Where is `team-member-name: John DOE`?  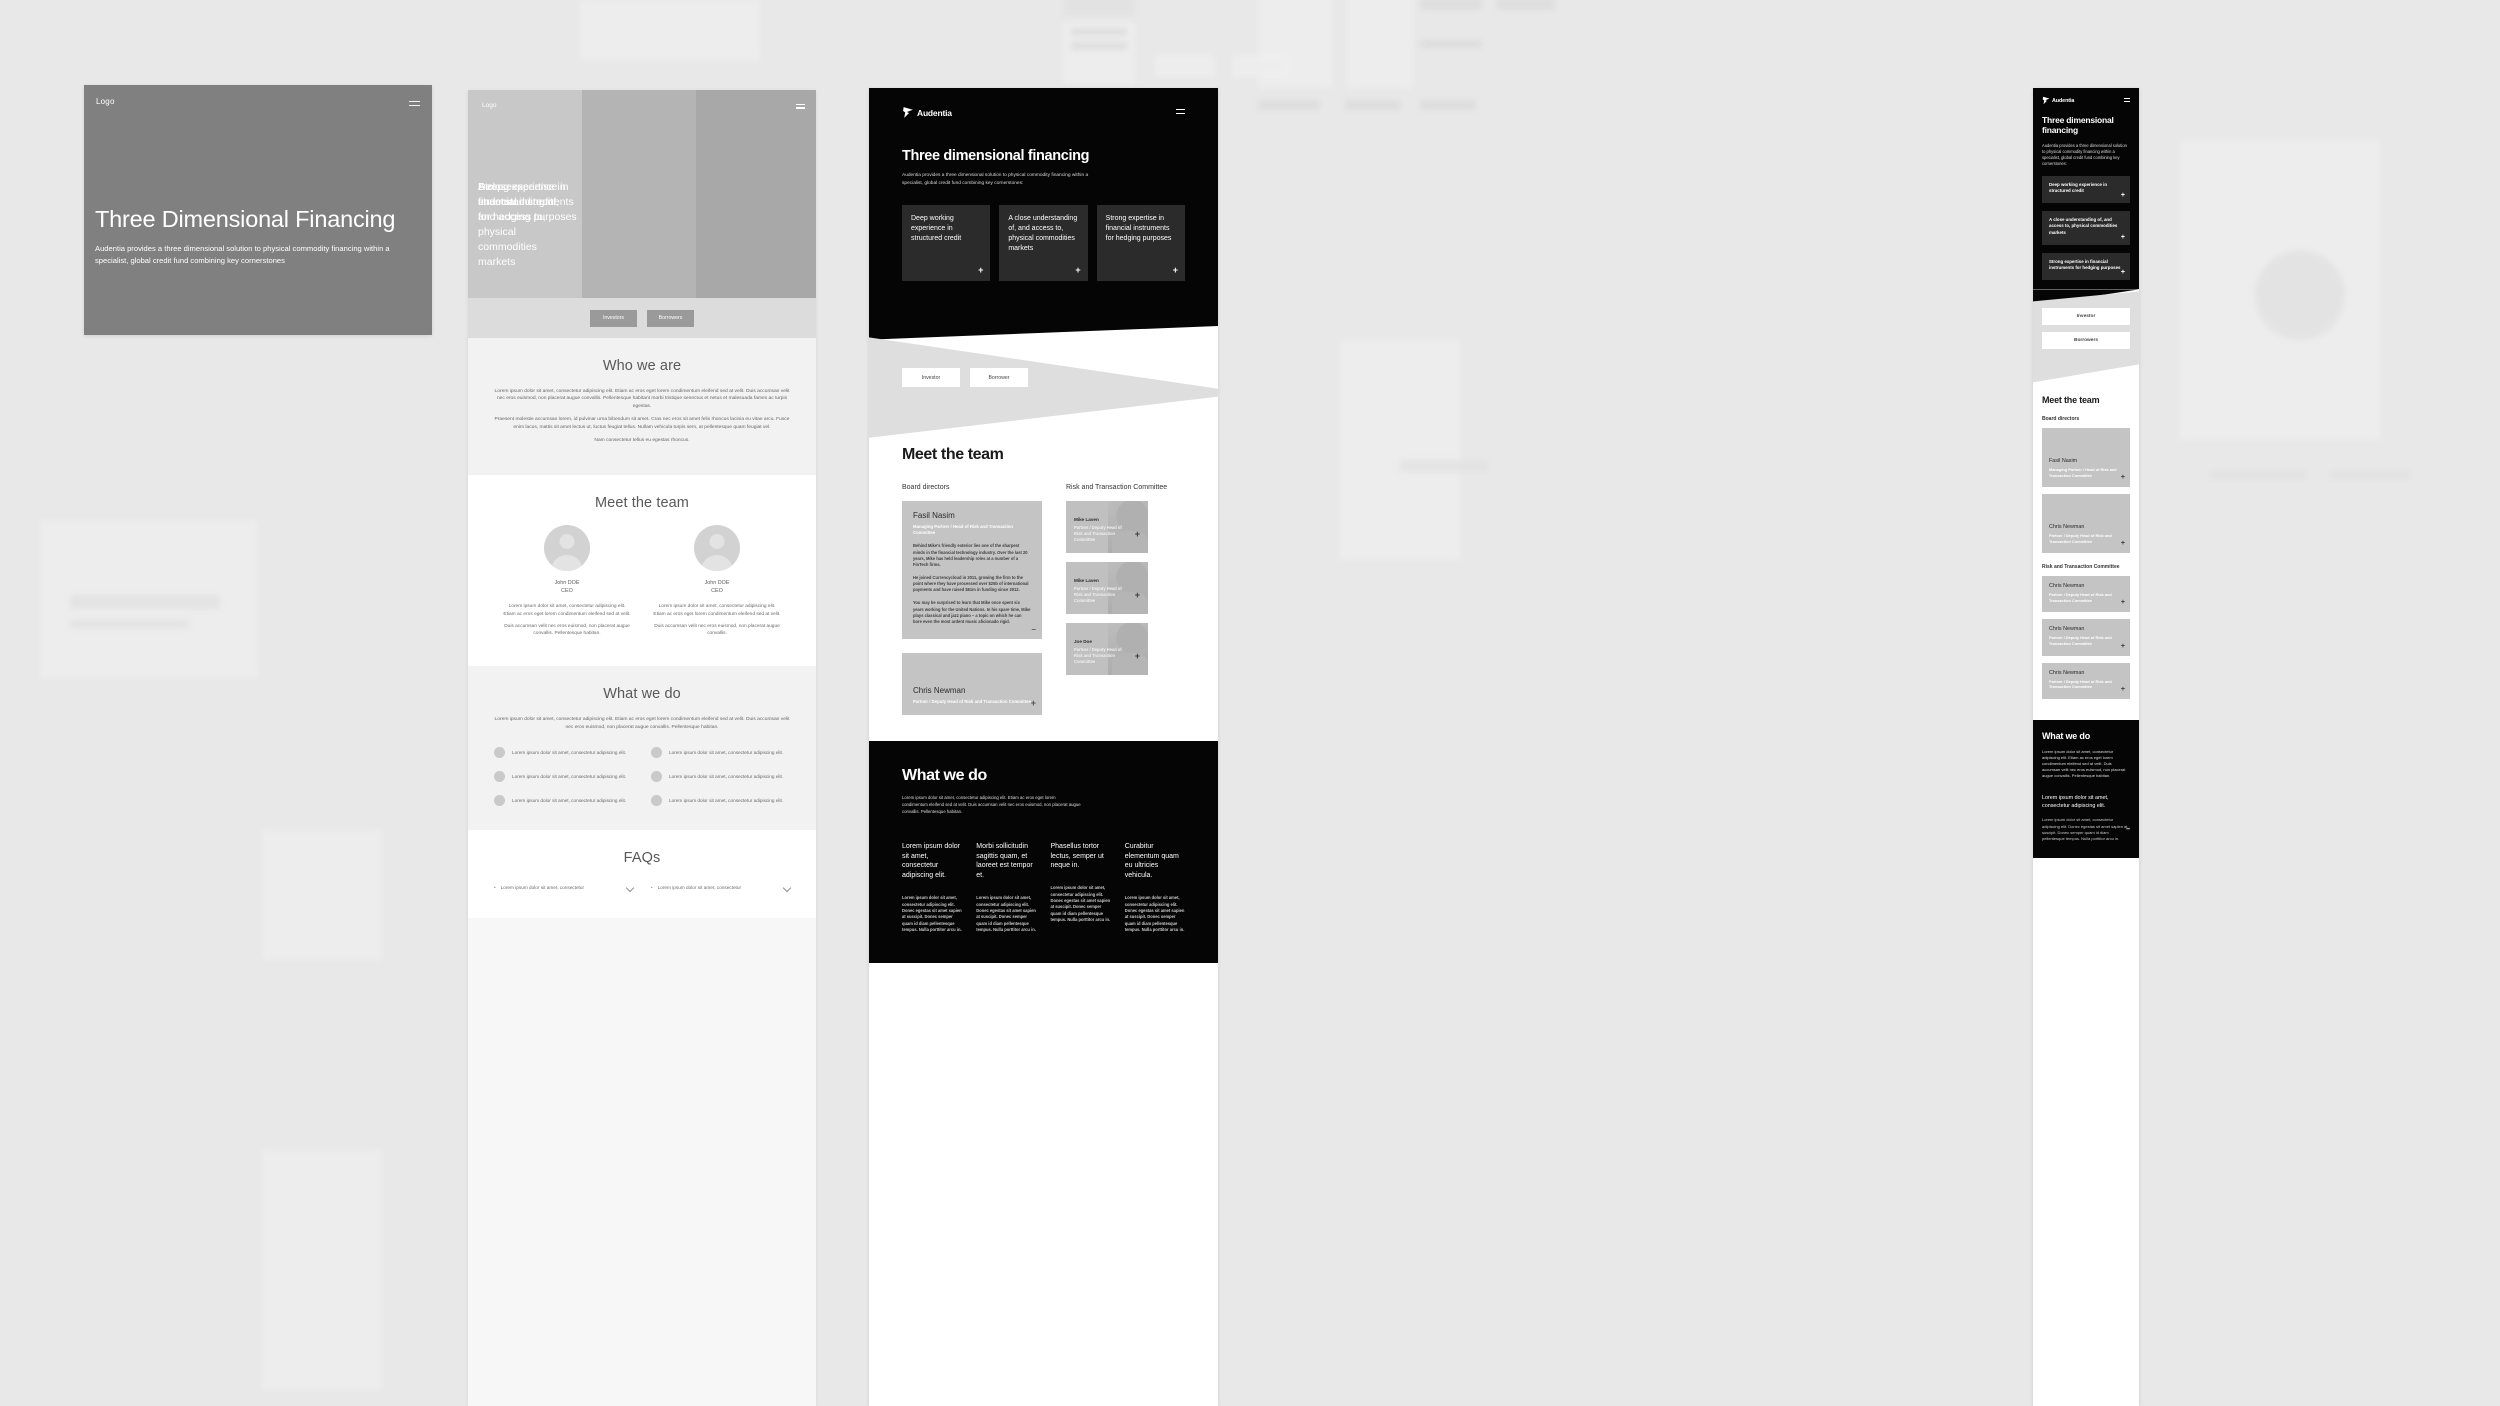 team-member-name: John DOE is located at coordinates (717, 582).